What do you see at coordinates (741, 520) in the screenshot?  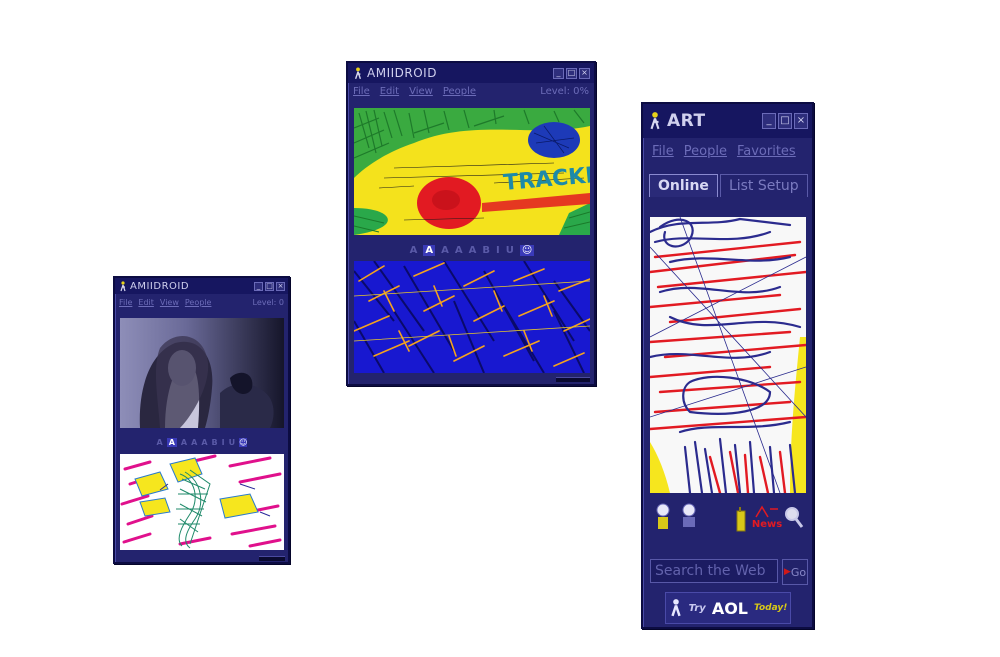 I see `phone-icon` at bounding box center [741, 520].